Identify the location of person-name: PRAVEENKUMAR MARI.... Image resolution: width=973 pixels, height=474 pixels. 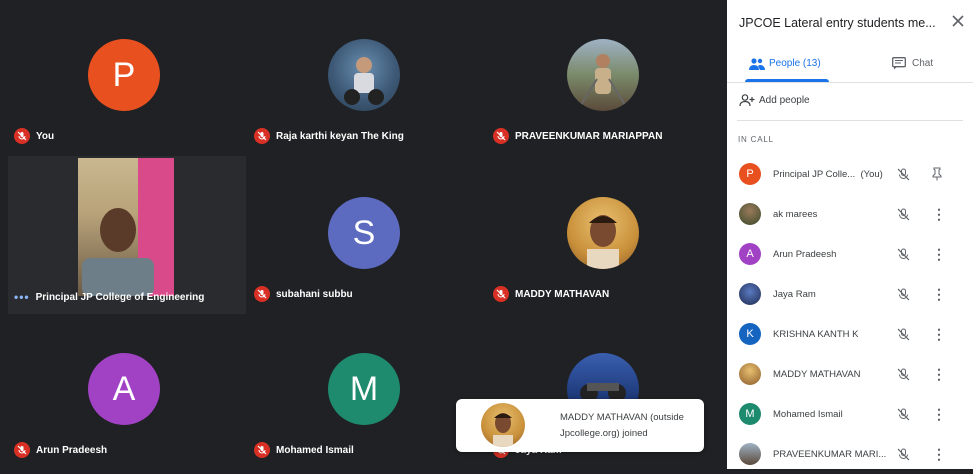
(830, 454).